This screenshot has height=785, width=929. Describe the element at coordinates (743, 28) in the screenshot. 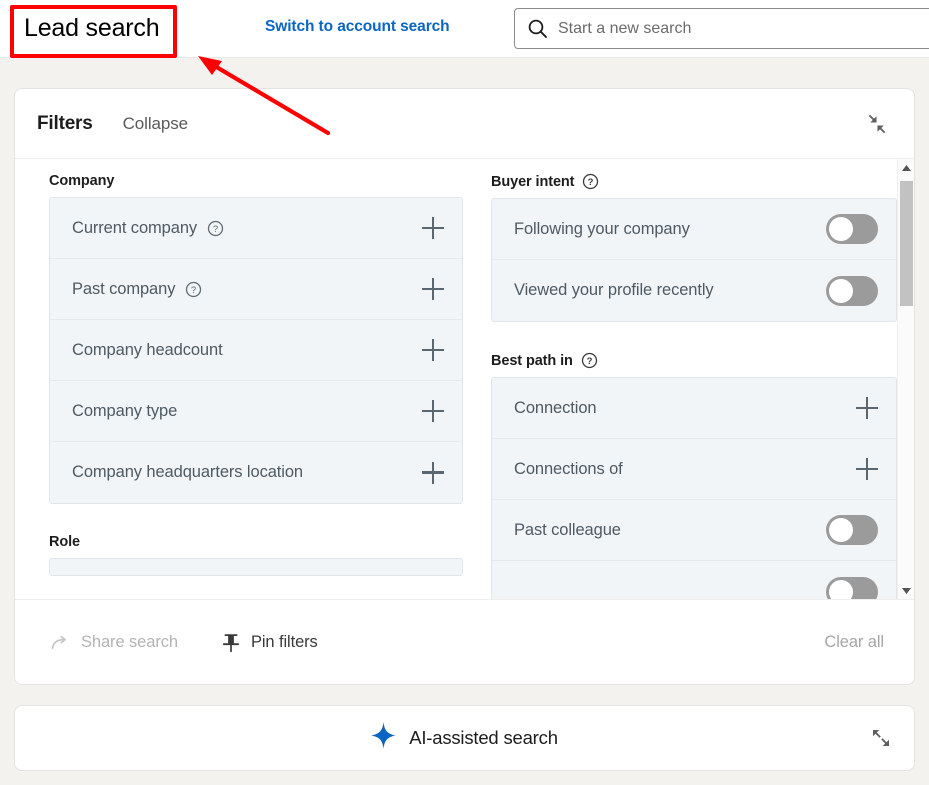

I see `search-input` at that location.